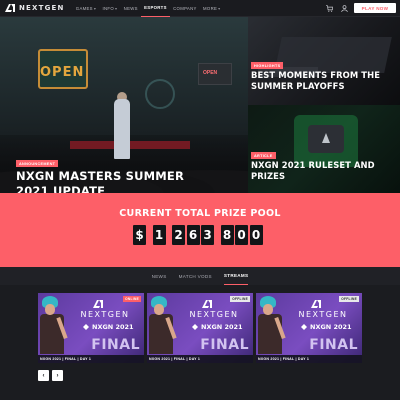 The height and width of the screenshot is (400, 400). I want to click on tab-streams: STREAMS, so click(236, 276).